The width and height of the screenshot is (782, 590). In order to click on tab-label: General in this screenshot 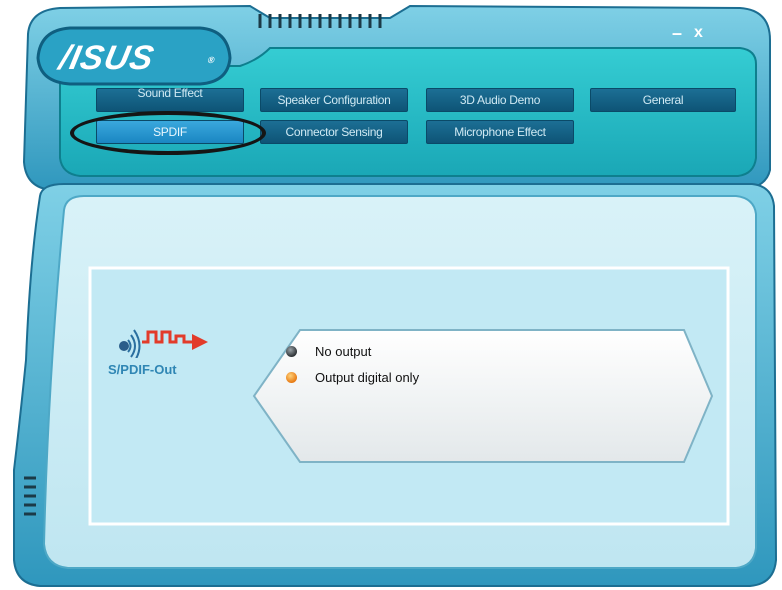, I will do `click(663, 100)`.